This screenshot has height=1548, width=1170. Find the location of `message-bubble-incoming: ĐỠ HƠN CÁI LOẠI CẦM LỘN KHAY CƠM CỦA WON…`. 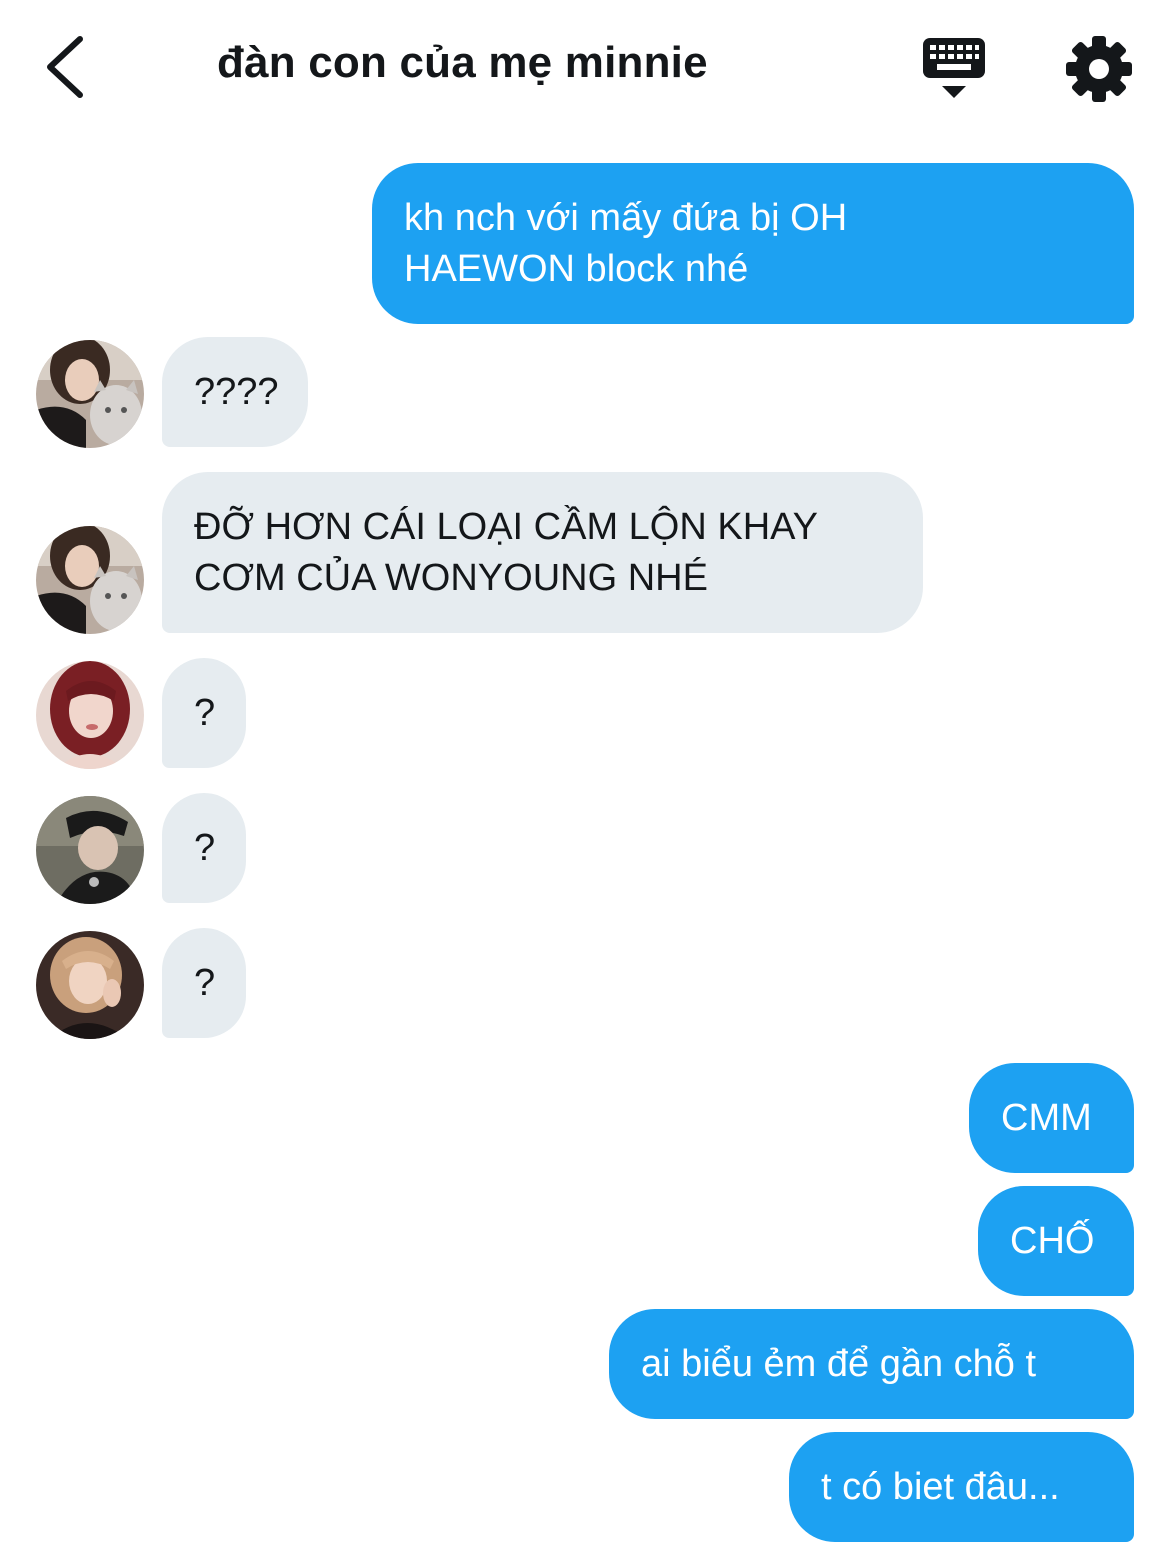

message-bubble-incoming: ĐỠ HƠN CÁI LOẠI CẦM LỘN KHAY CƠM CỦA WON… is located at coordinates (542, 552).